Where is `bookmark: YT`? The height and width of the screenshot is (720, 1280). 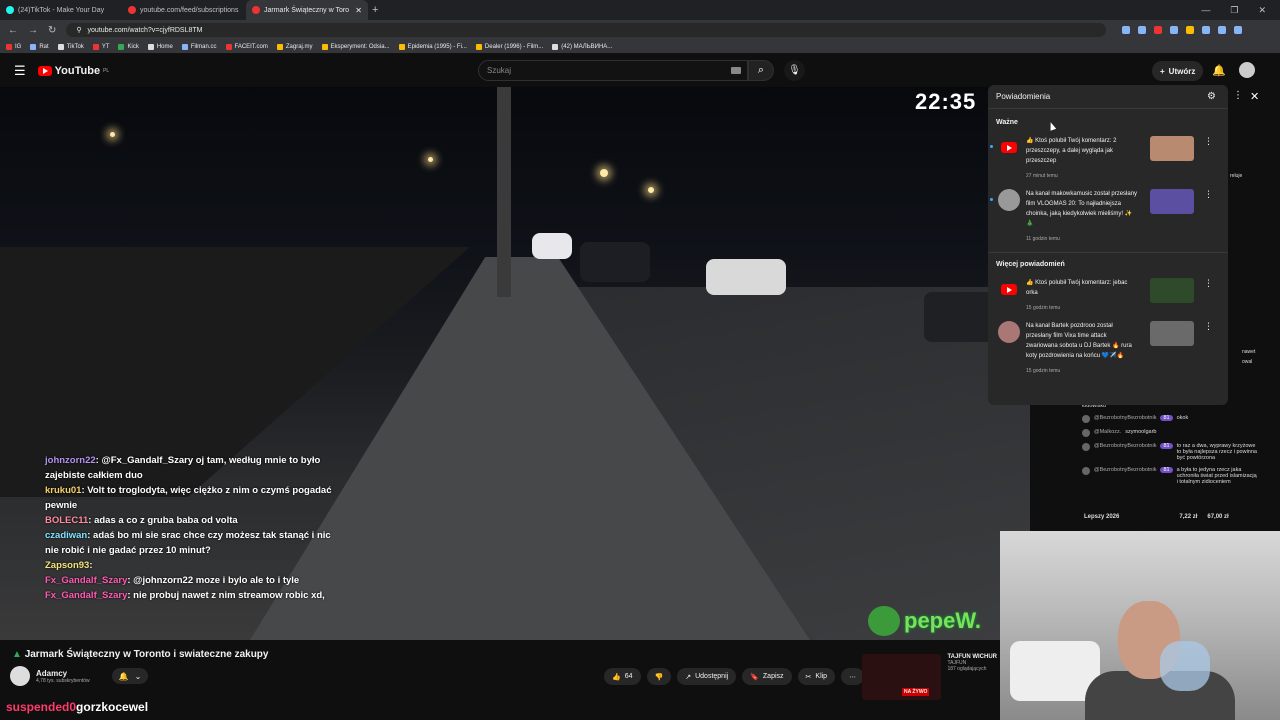 bookmark: YT is located at coordinates (100, 46).